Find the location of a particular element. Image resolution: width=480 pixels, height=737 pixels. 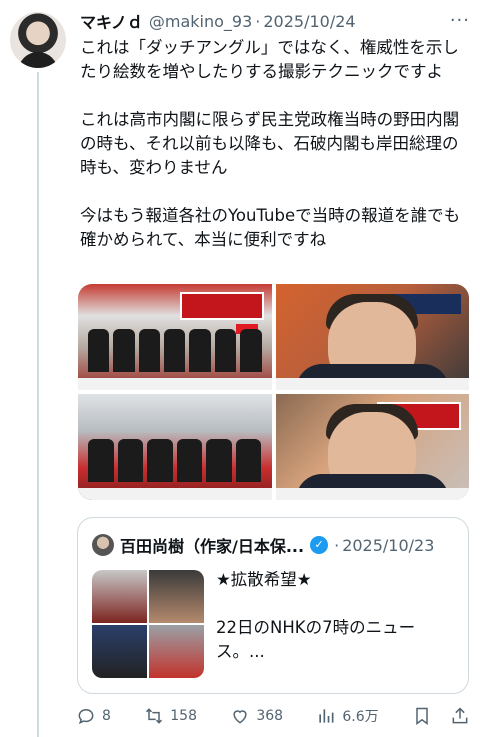

quoted-tweet-date: 2025/10/23 is located at coordinates (388, 545).